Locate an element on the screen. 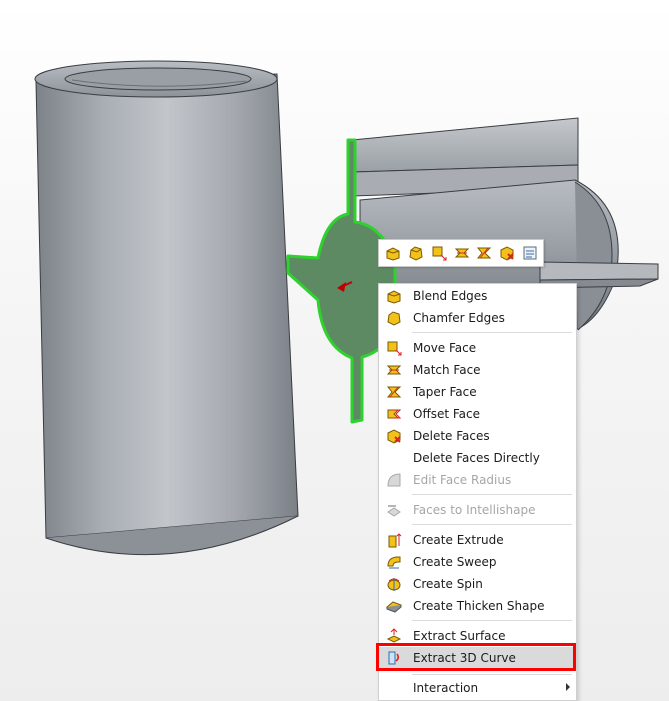 The height and width of the screenshot is (701, 669). menu-item-blend-edges: Blend Edges is located at coordinates (477, 296).